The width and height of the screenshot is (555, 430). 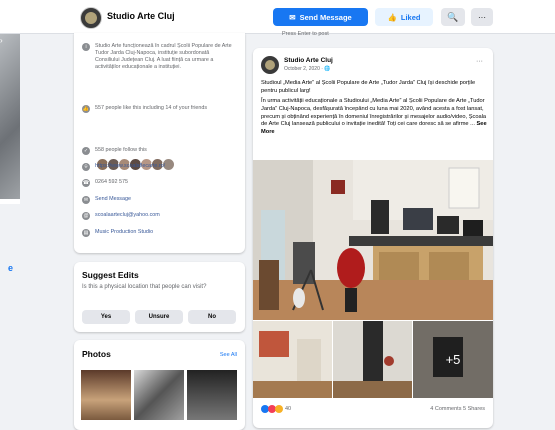 What do you see at coordinates (86, 233) in the screenshot?
I see `tag-icon: ▤` at bounding box center [86, 233].